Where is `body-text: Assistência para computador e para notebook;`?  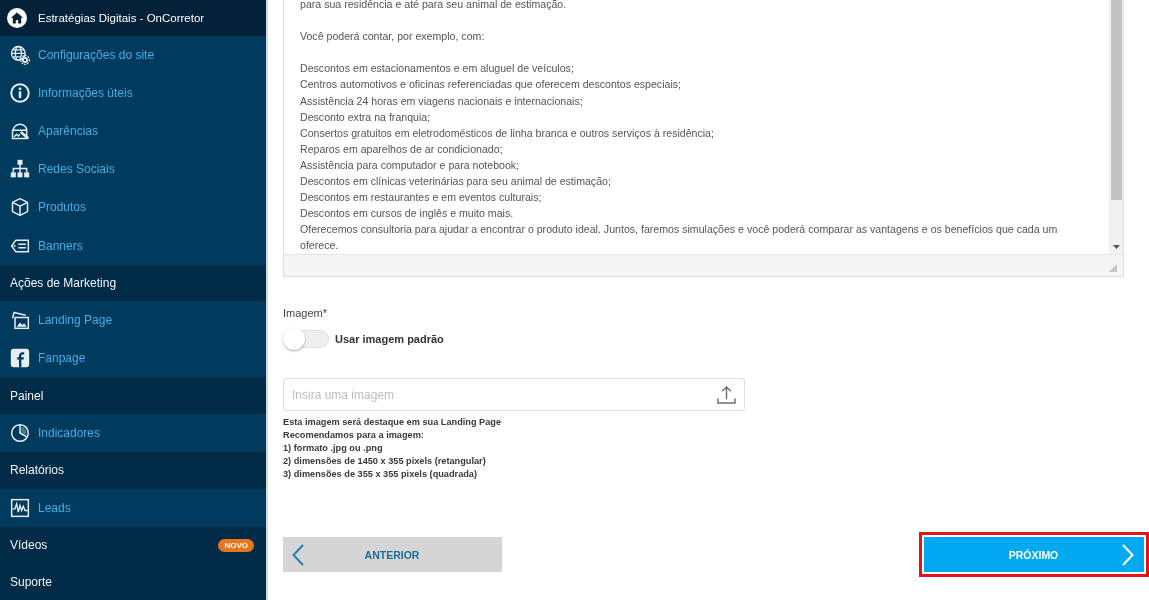
body-text: Assistência para computador e para notebook; is located at coordinates (410, 165).